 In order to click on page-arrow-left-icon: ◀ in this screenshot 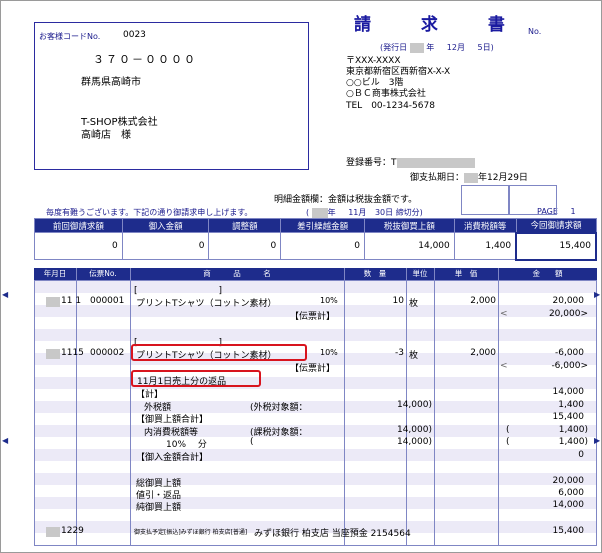, I will do `click(5, 294)`.